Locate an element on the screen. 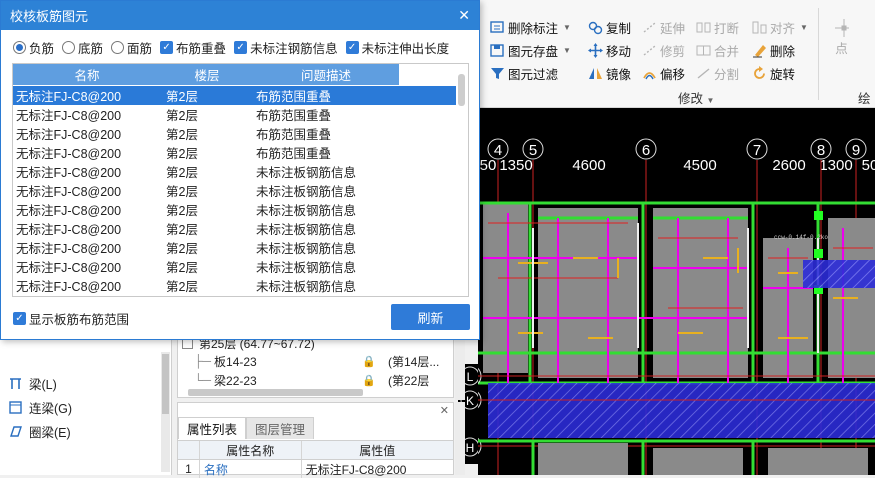  extend-button: 延伸 is located at coordinates (663, 27).